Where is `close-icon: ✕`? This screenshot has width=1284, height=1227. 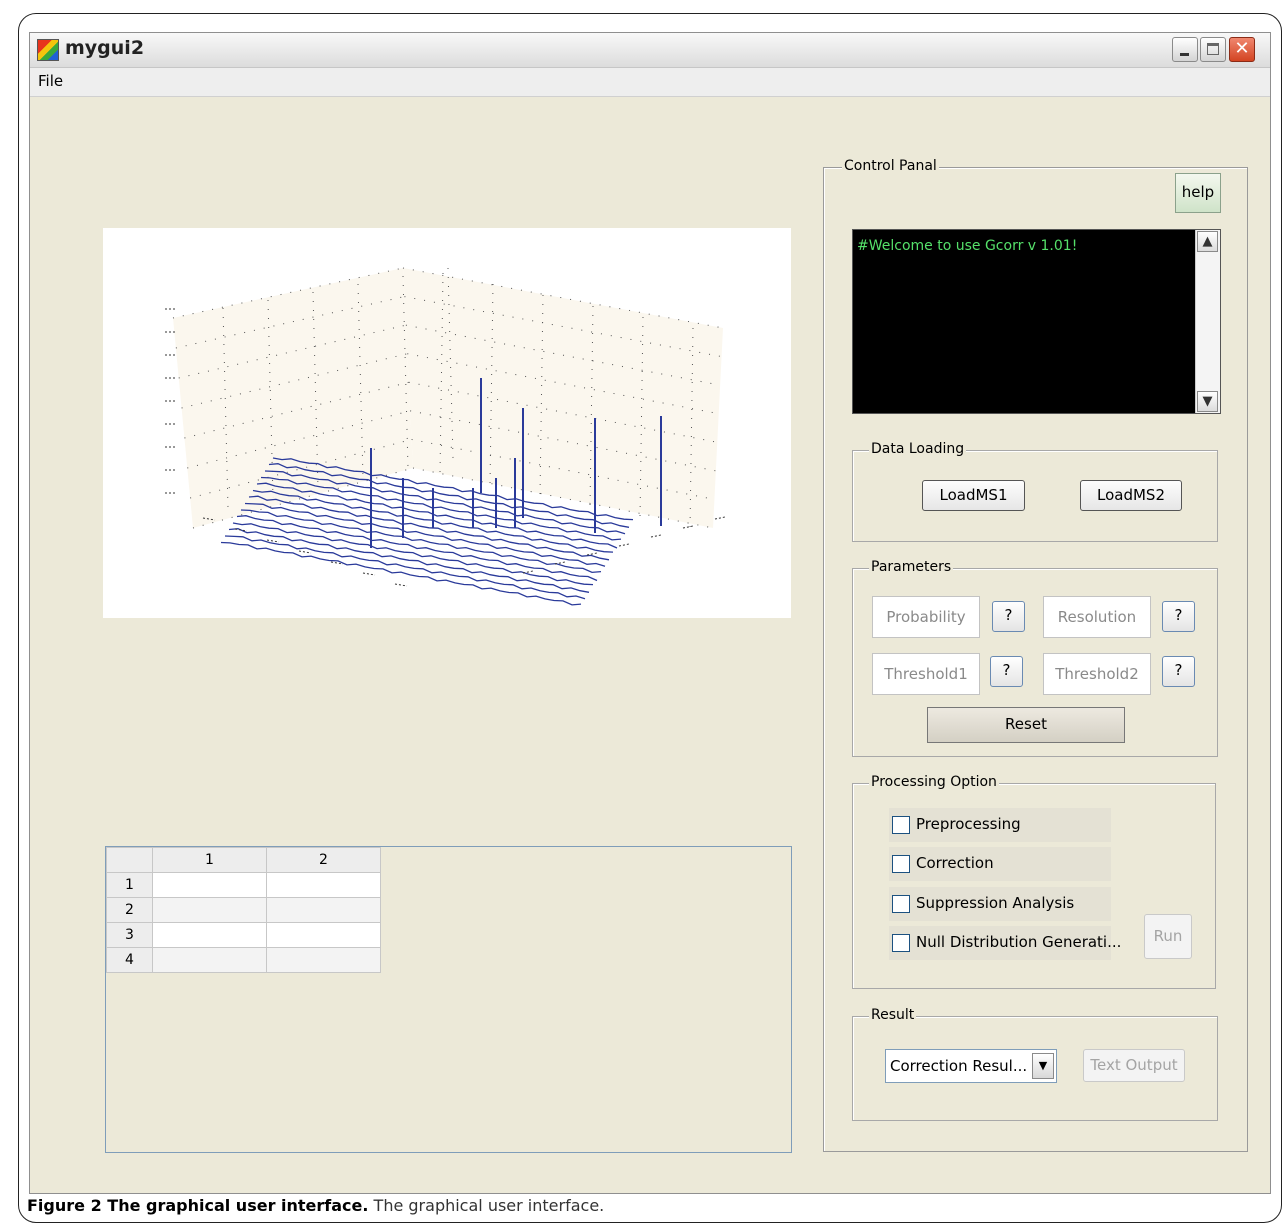 close-icon: ✕ is located at coordinates (1242, 48).